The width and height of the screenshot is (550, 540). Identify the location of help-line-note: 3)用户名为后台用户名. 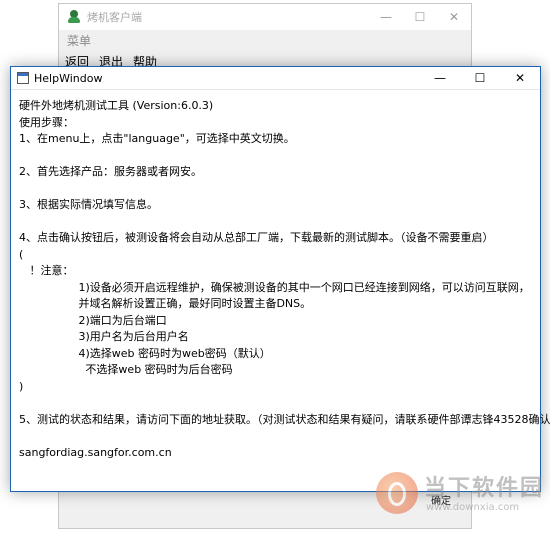
(104, 336).